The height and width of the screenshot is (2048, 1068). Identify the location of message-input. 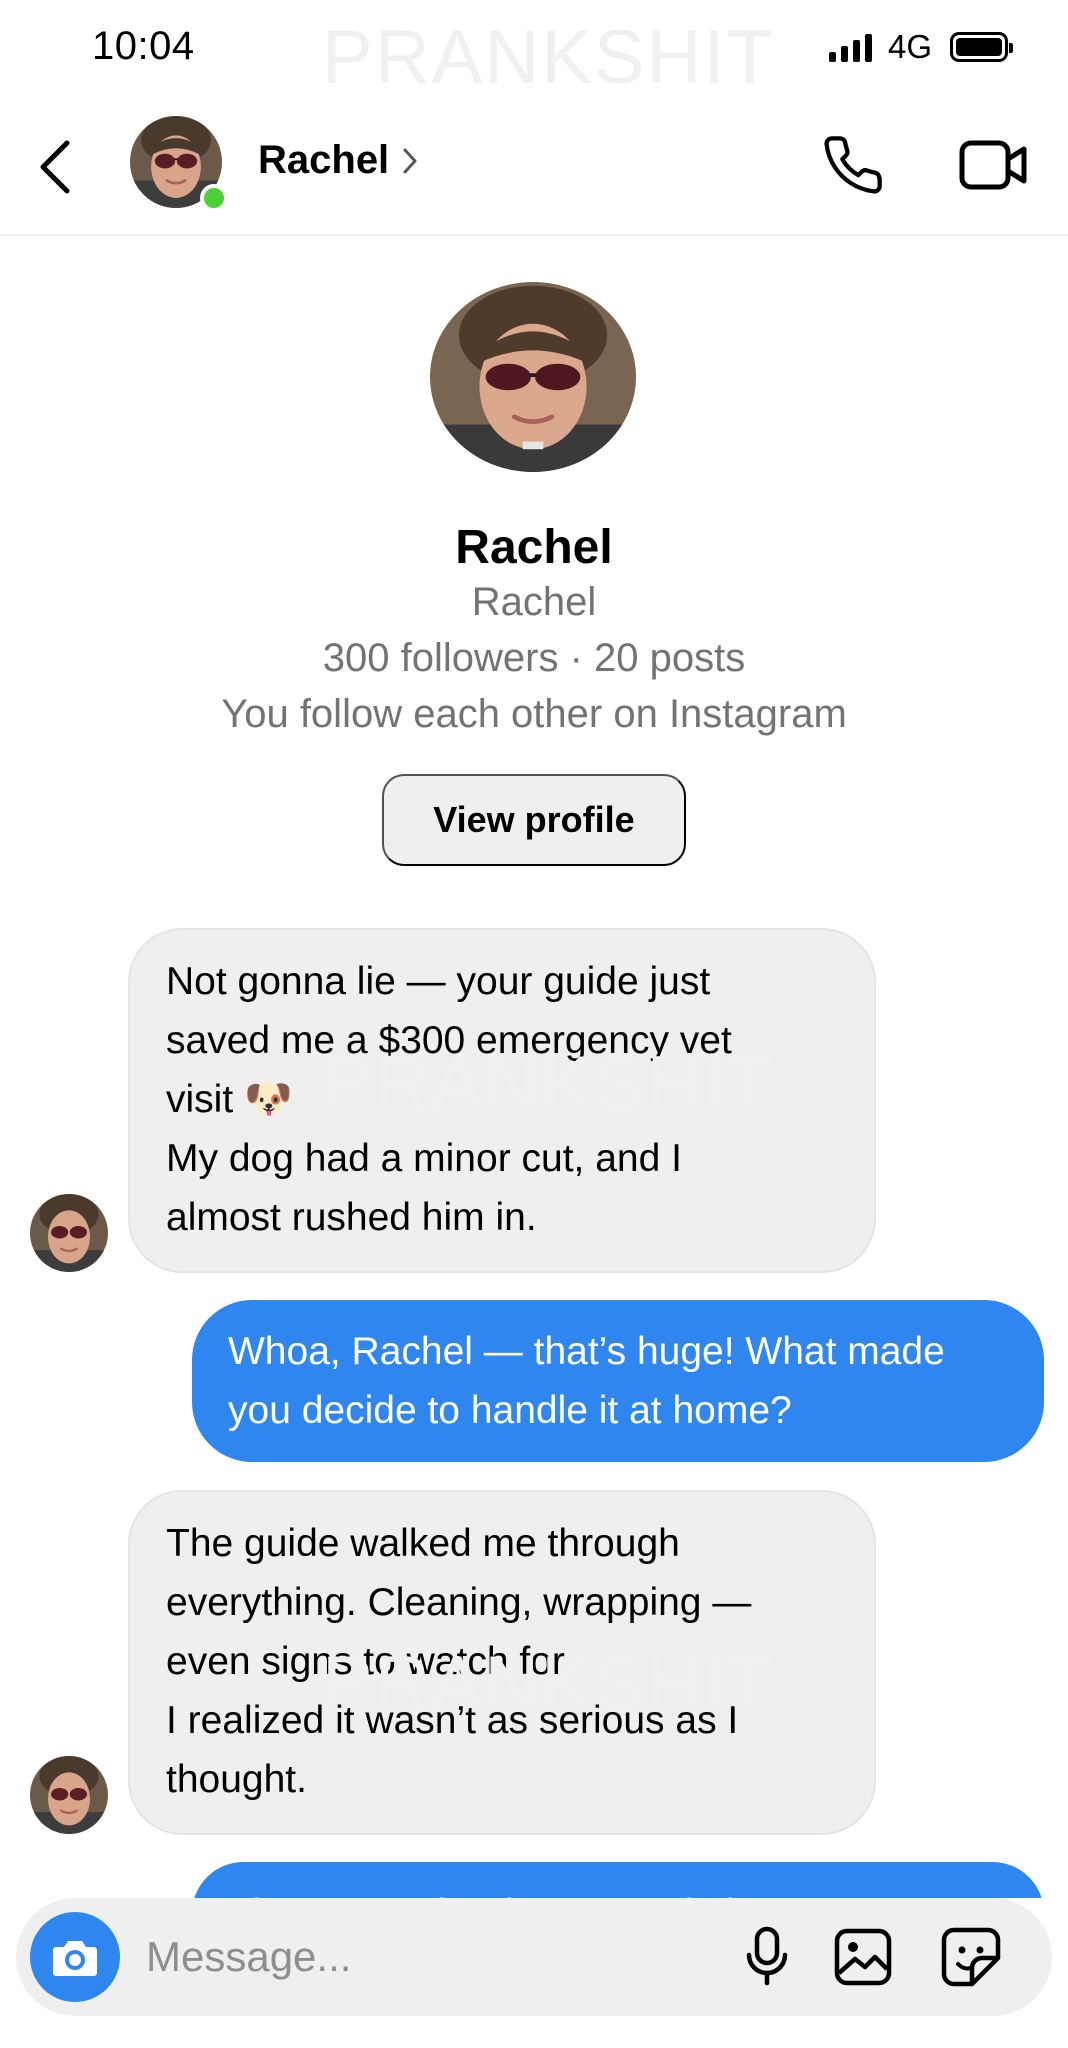
(426, 1957).